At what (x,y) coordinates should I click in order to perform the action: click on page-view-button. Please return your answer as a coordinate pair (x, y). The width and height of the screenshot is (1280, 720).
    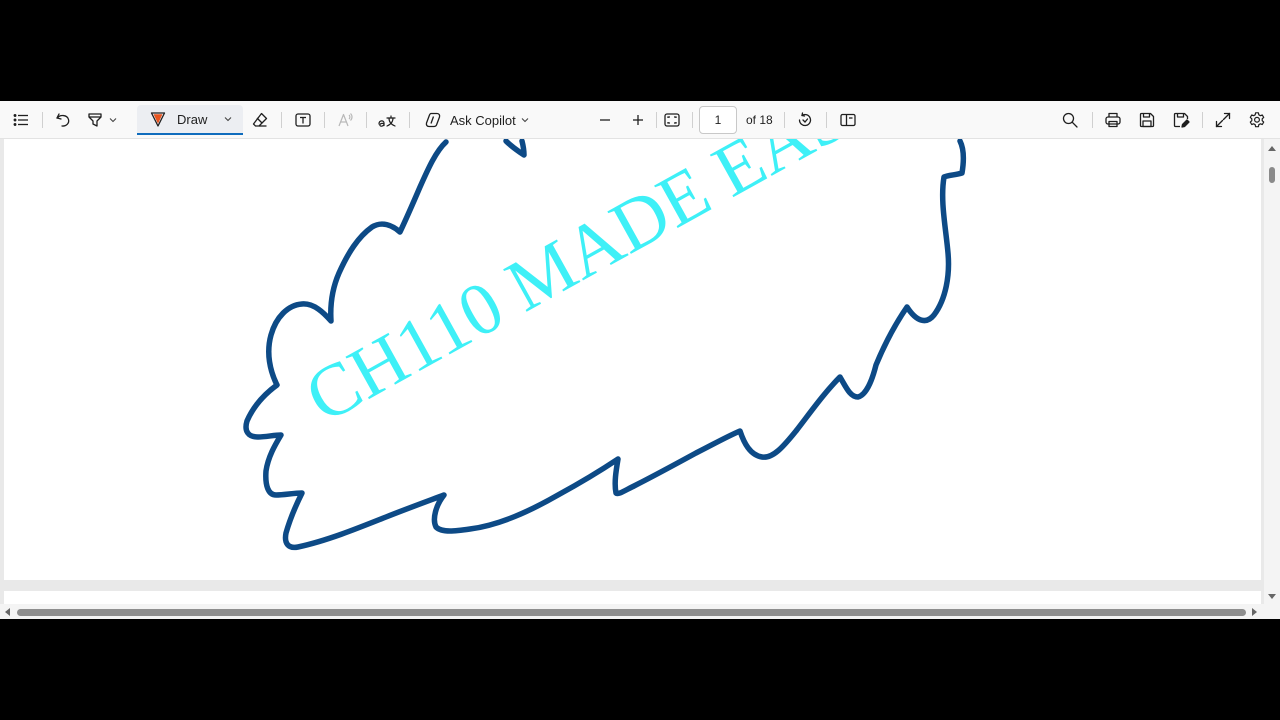
    Looking at the image, I should click on (848, 120).